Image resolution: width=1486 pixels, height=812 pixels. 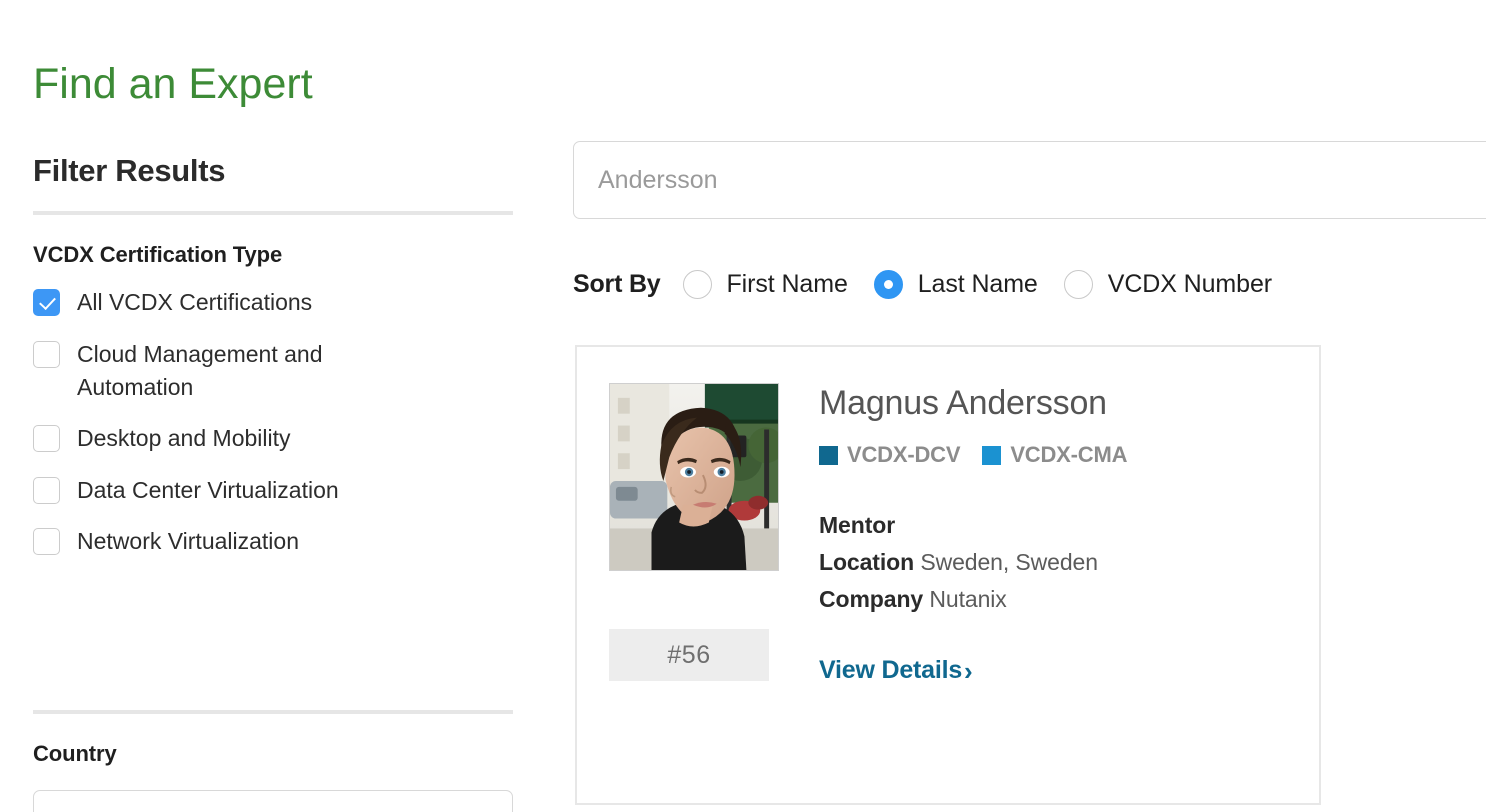 What do you see at coordinates (158, 255) in the screenshot?
I see `filter-group-title-certification-type: VCDX Certification Type` at bounding box center [158, 255].